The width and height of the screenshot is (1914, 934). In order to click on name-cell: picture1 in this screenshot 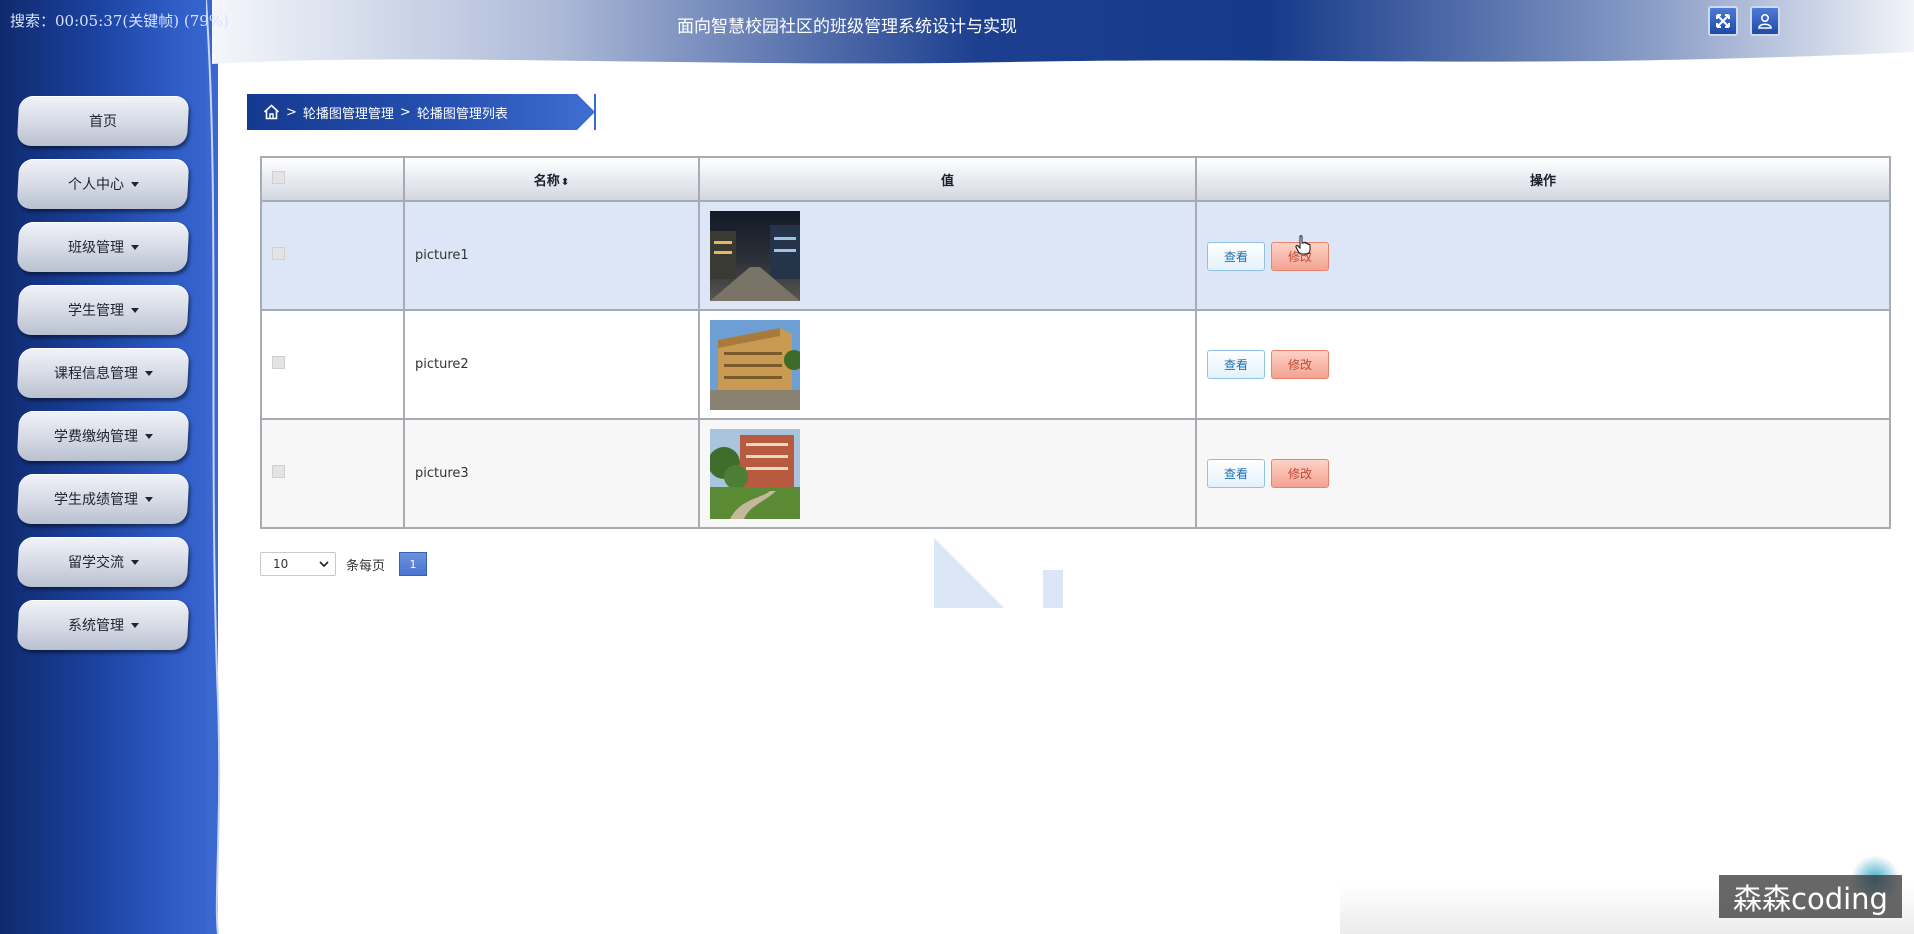, I will do `click(551, 255)`.